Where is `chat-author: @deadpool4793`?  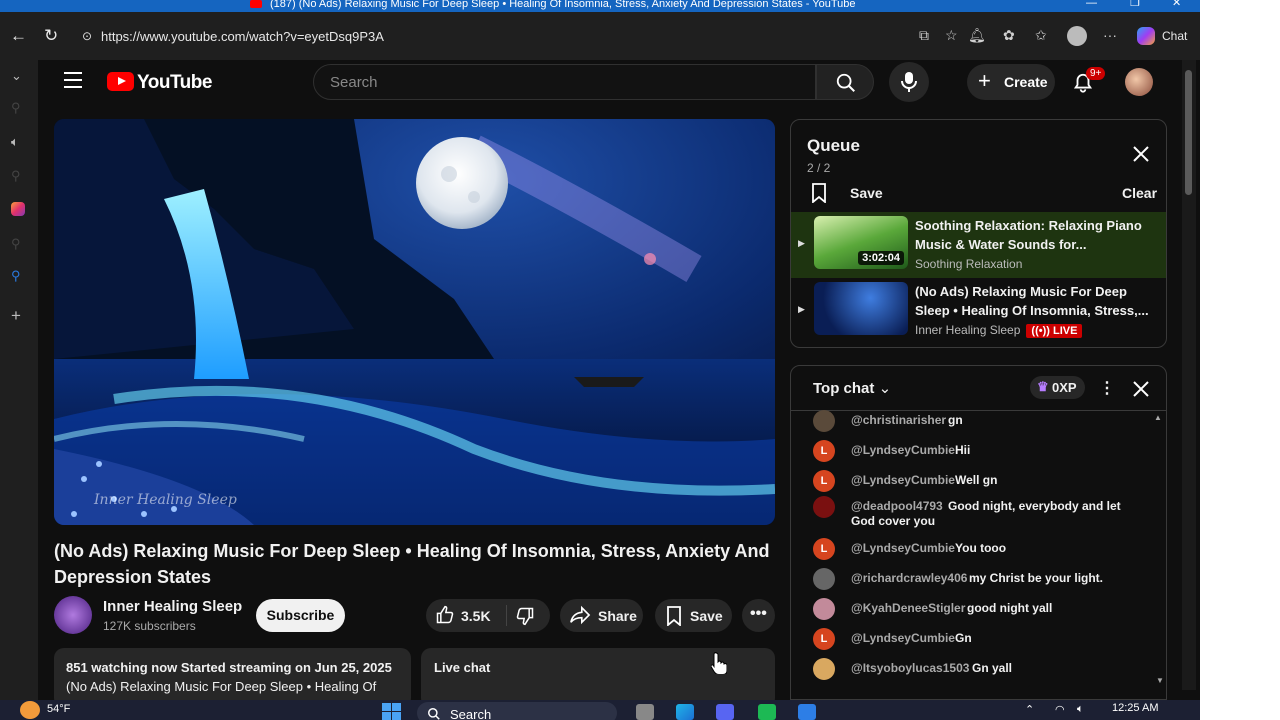 chat-author: @deadpool4793 is located at coordinates (897, 506).